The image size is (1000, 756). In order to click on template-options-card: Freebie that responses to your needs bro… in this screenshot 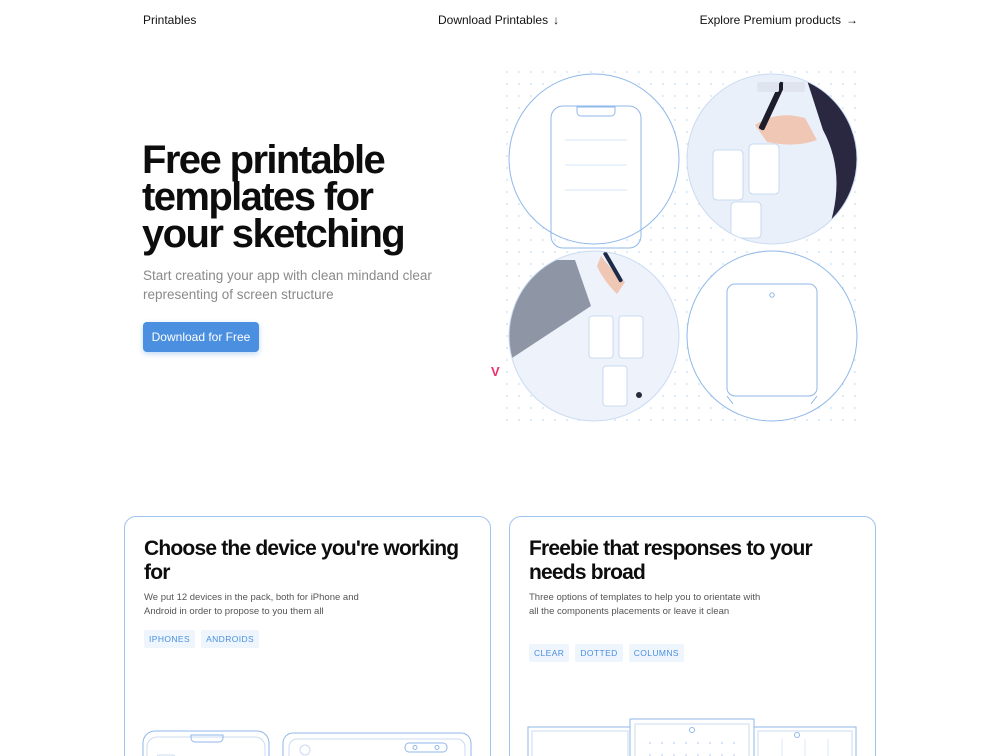, I will do `click(692, 636)`.